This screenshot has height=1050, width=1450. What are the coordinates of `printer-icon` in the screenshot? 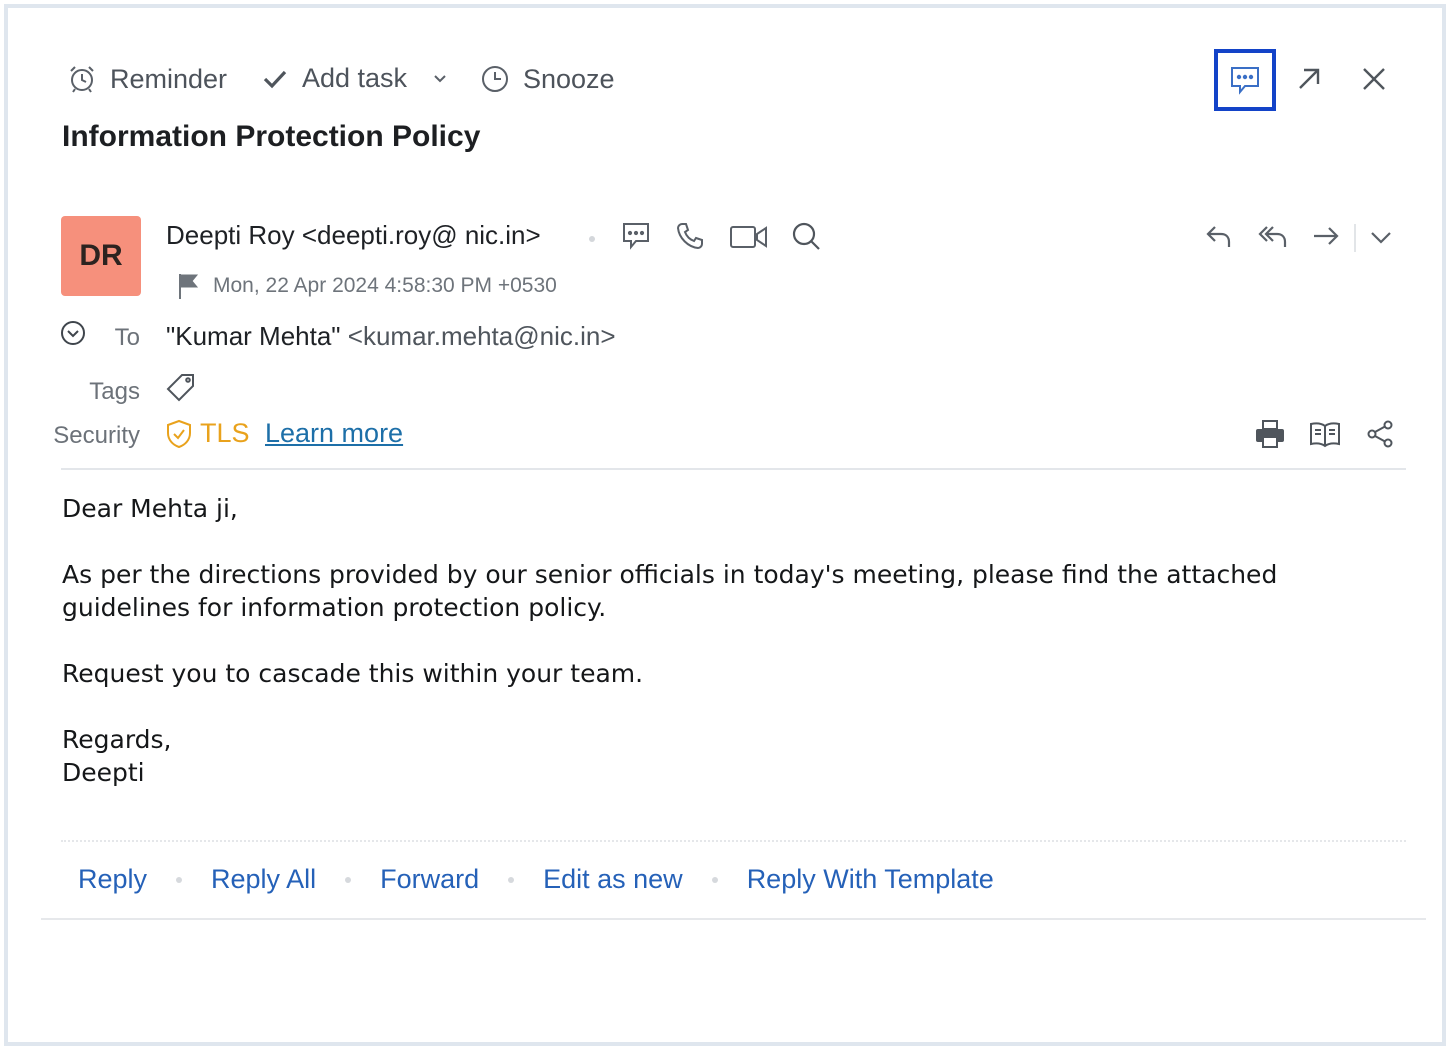 It's located at (1270, 434).